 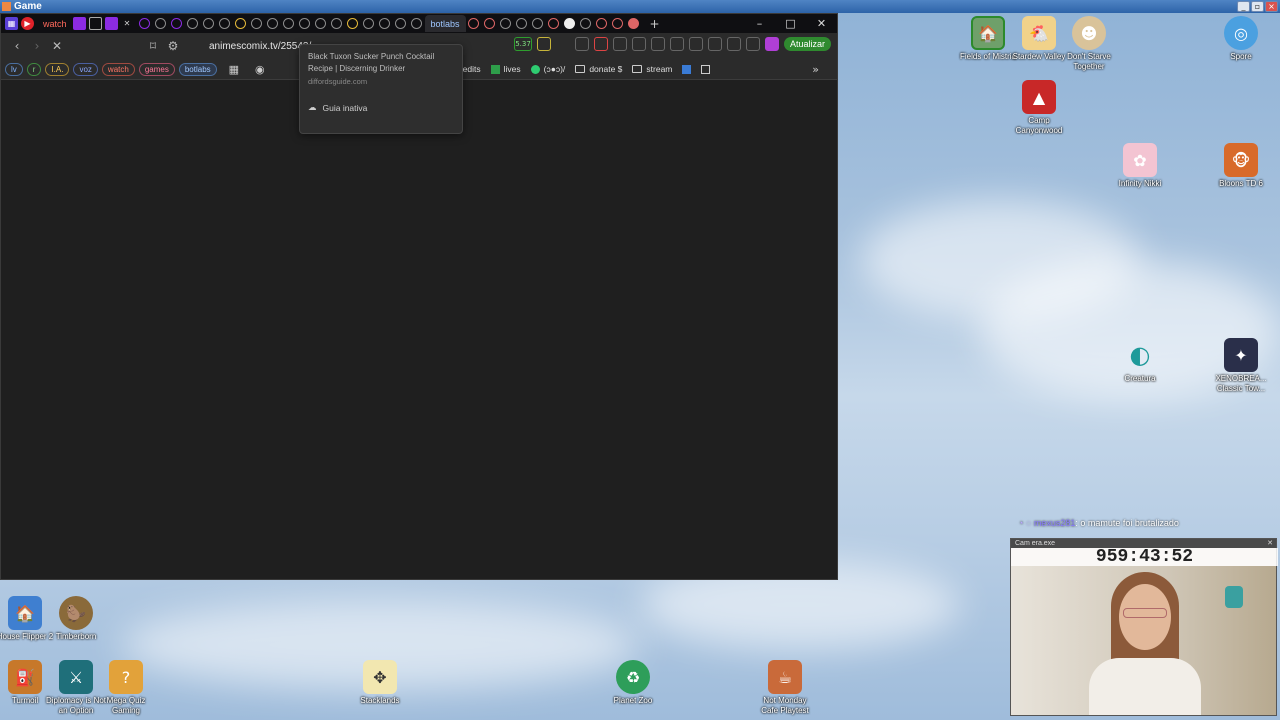 What do you see at coordinates (655, 24) in the screenshot?
I see `new-tab-button: +` at bounding box center [655, 24].